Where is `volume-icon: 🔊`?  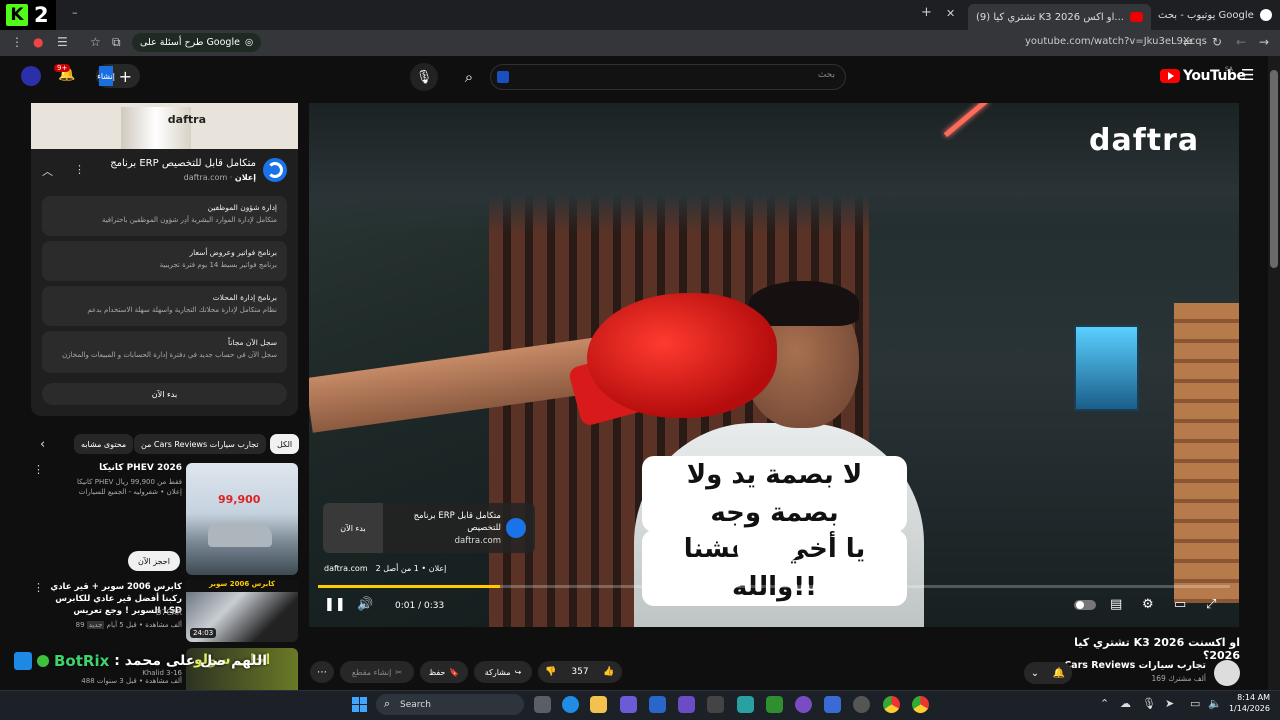
volume-icon: 🔊 is located at coordinates (365, 604).